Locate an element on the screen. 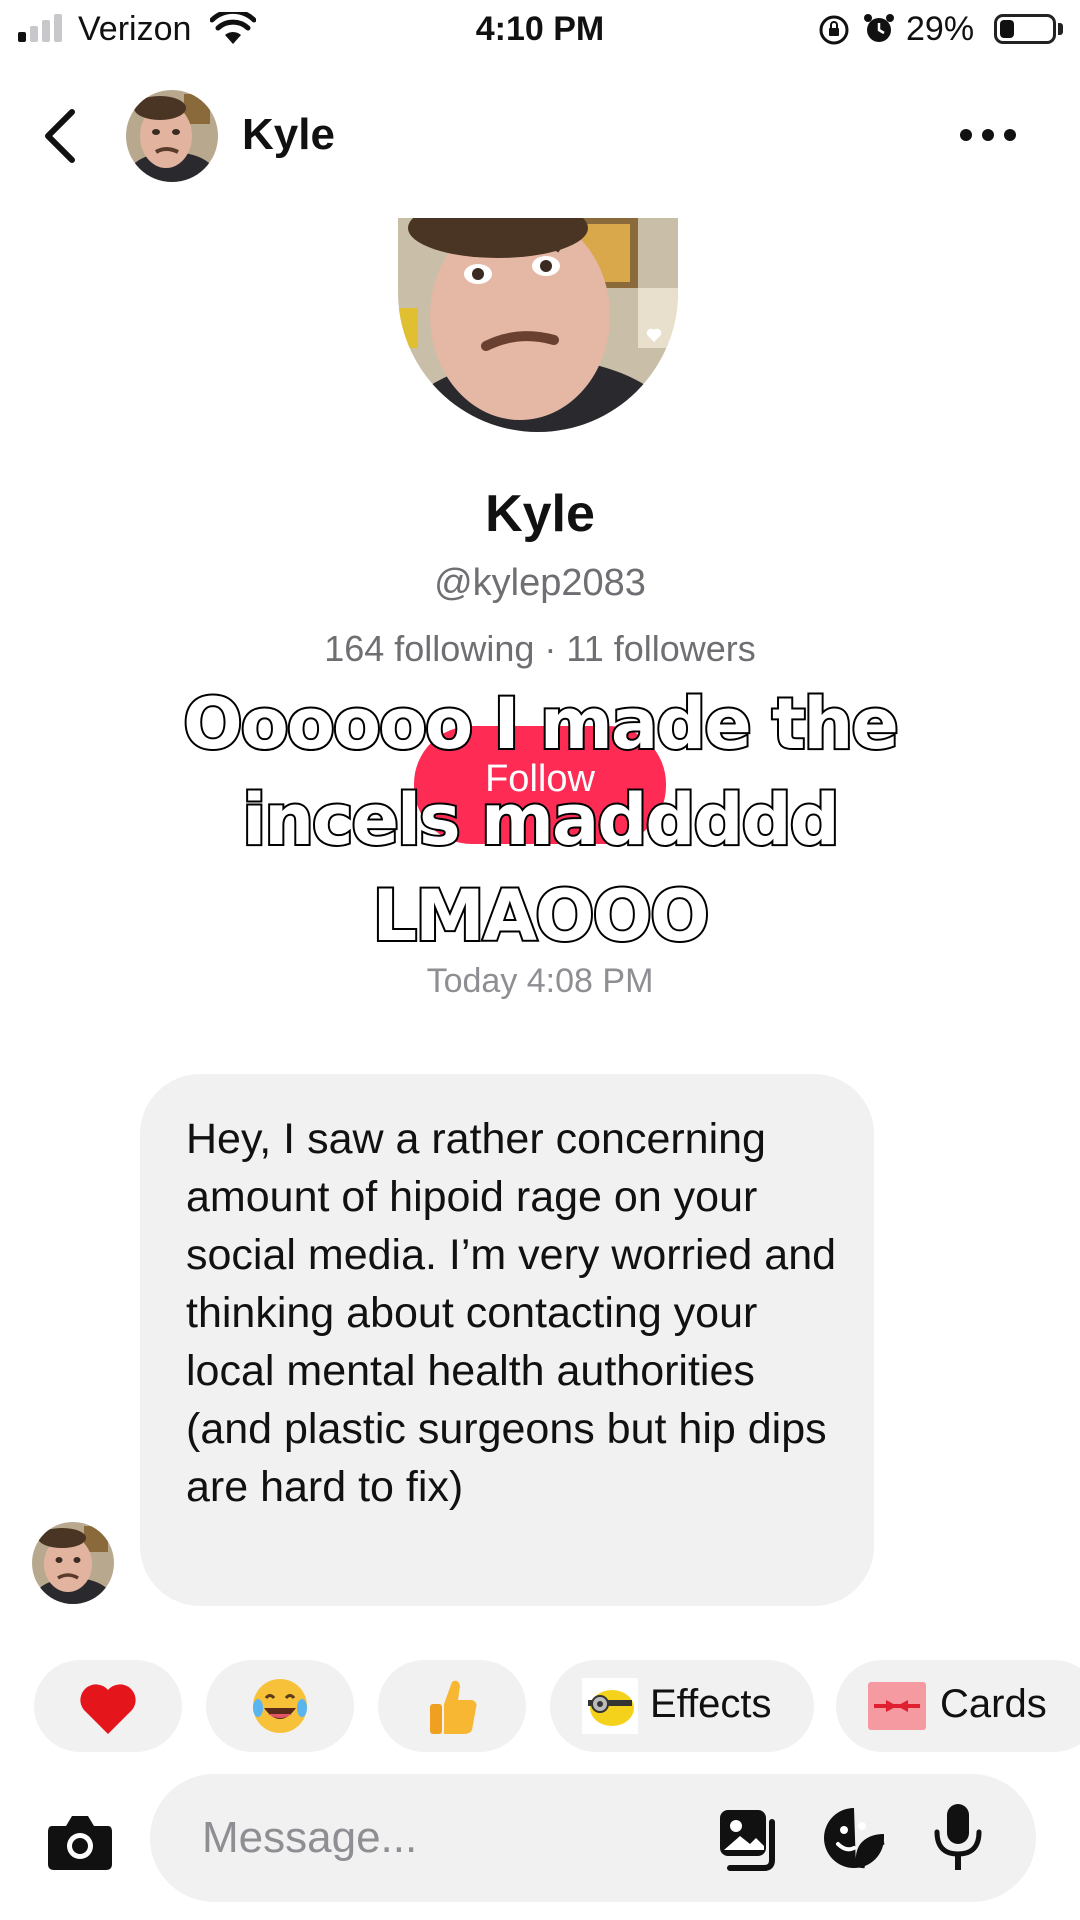 The image size is (1080, 1920). status-bar: Verizon 4:10 PM 29% is located at coordinates (540, 30).